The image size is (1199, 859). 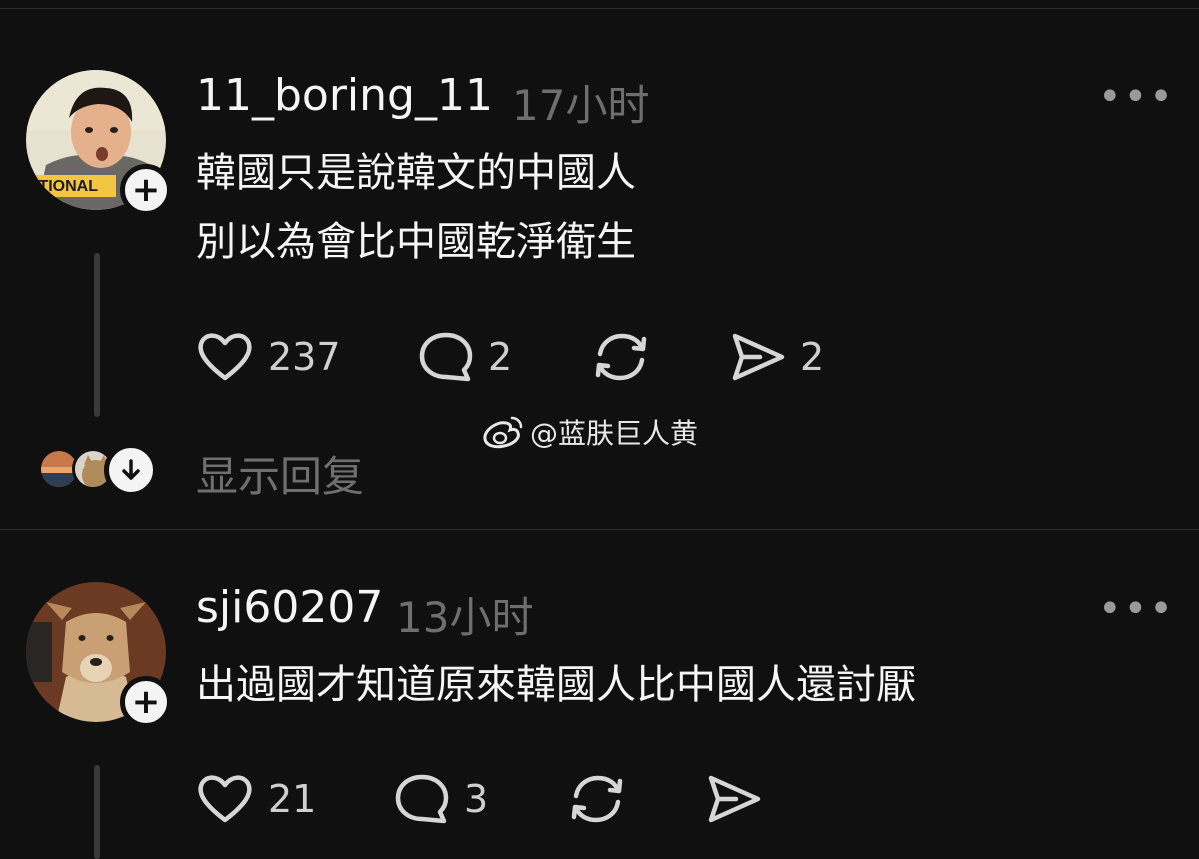 I want to click on share-button: 2, so click(x=777, y=357).